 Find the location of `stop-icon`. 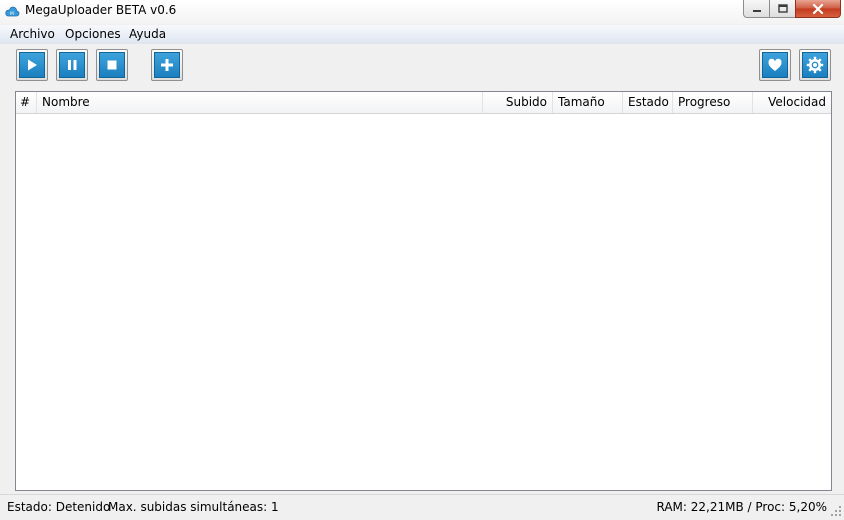

stop-icon is located at coordinates (112, 65).